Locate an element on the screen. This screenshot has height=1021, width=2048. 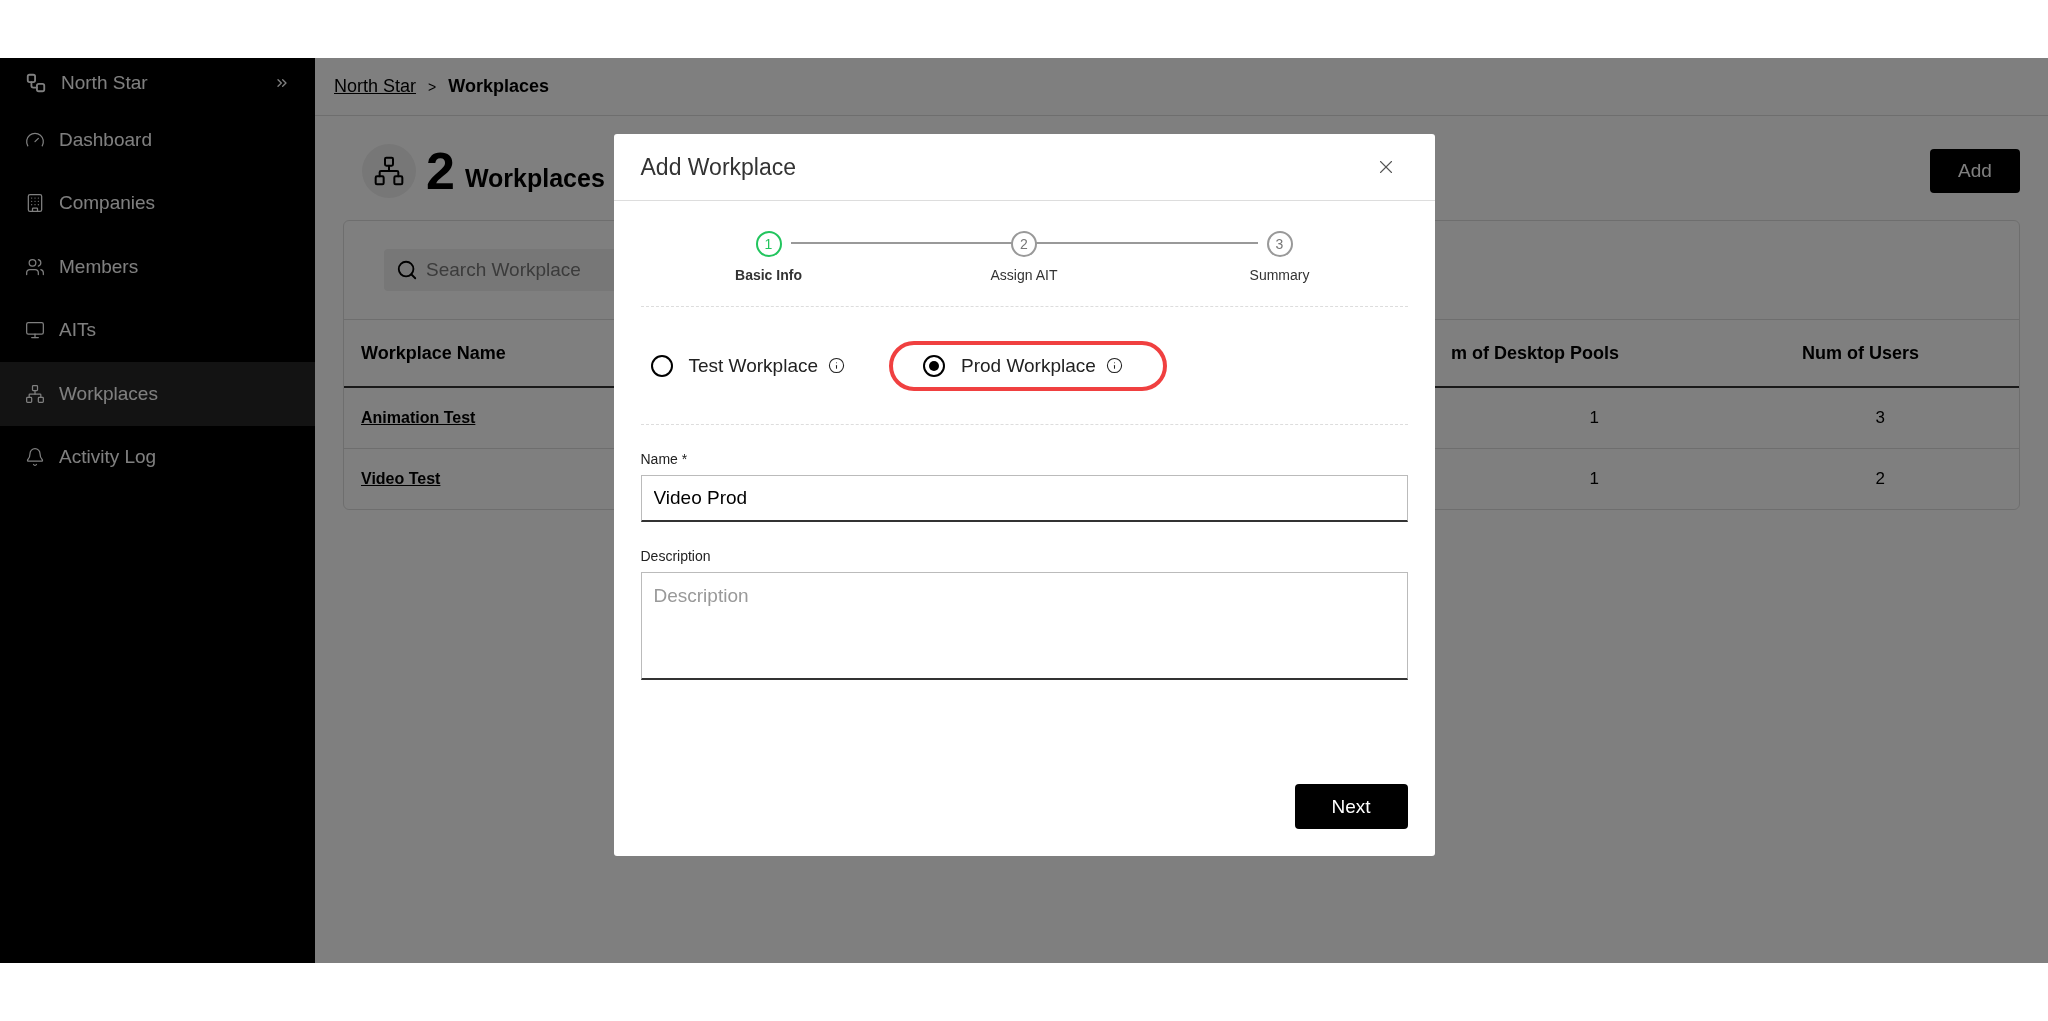
breadcrumb-current: Workplaces is located at coordinates (498, 86).